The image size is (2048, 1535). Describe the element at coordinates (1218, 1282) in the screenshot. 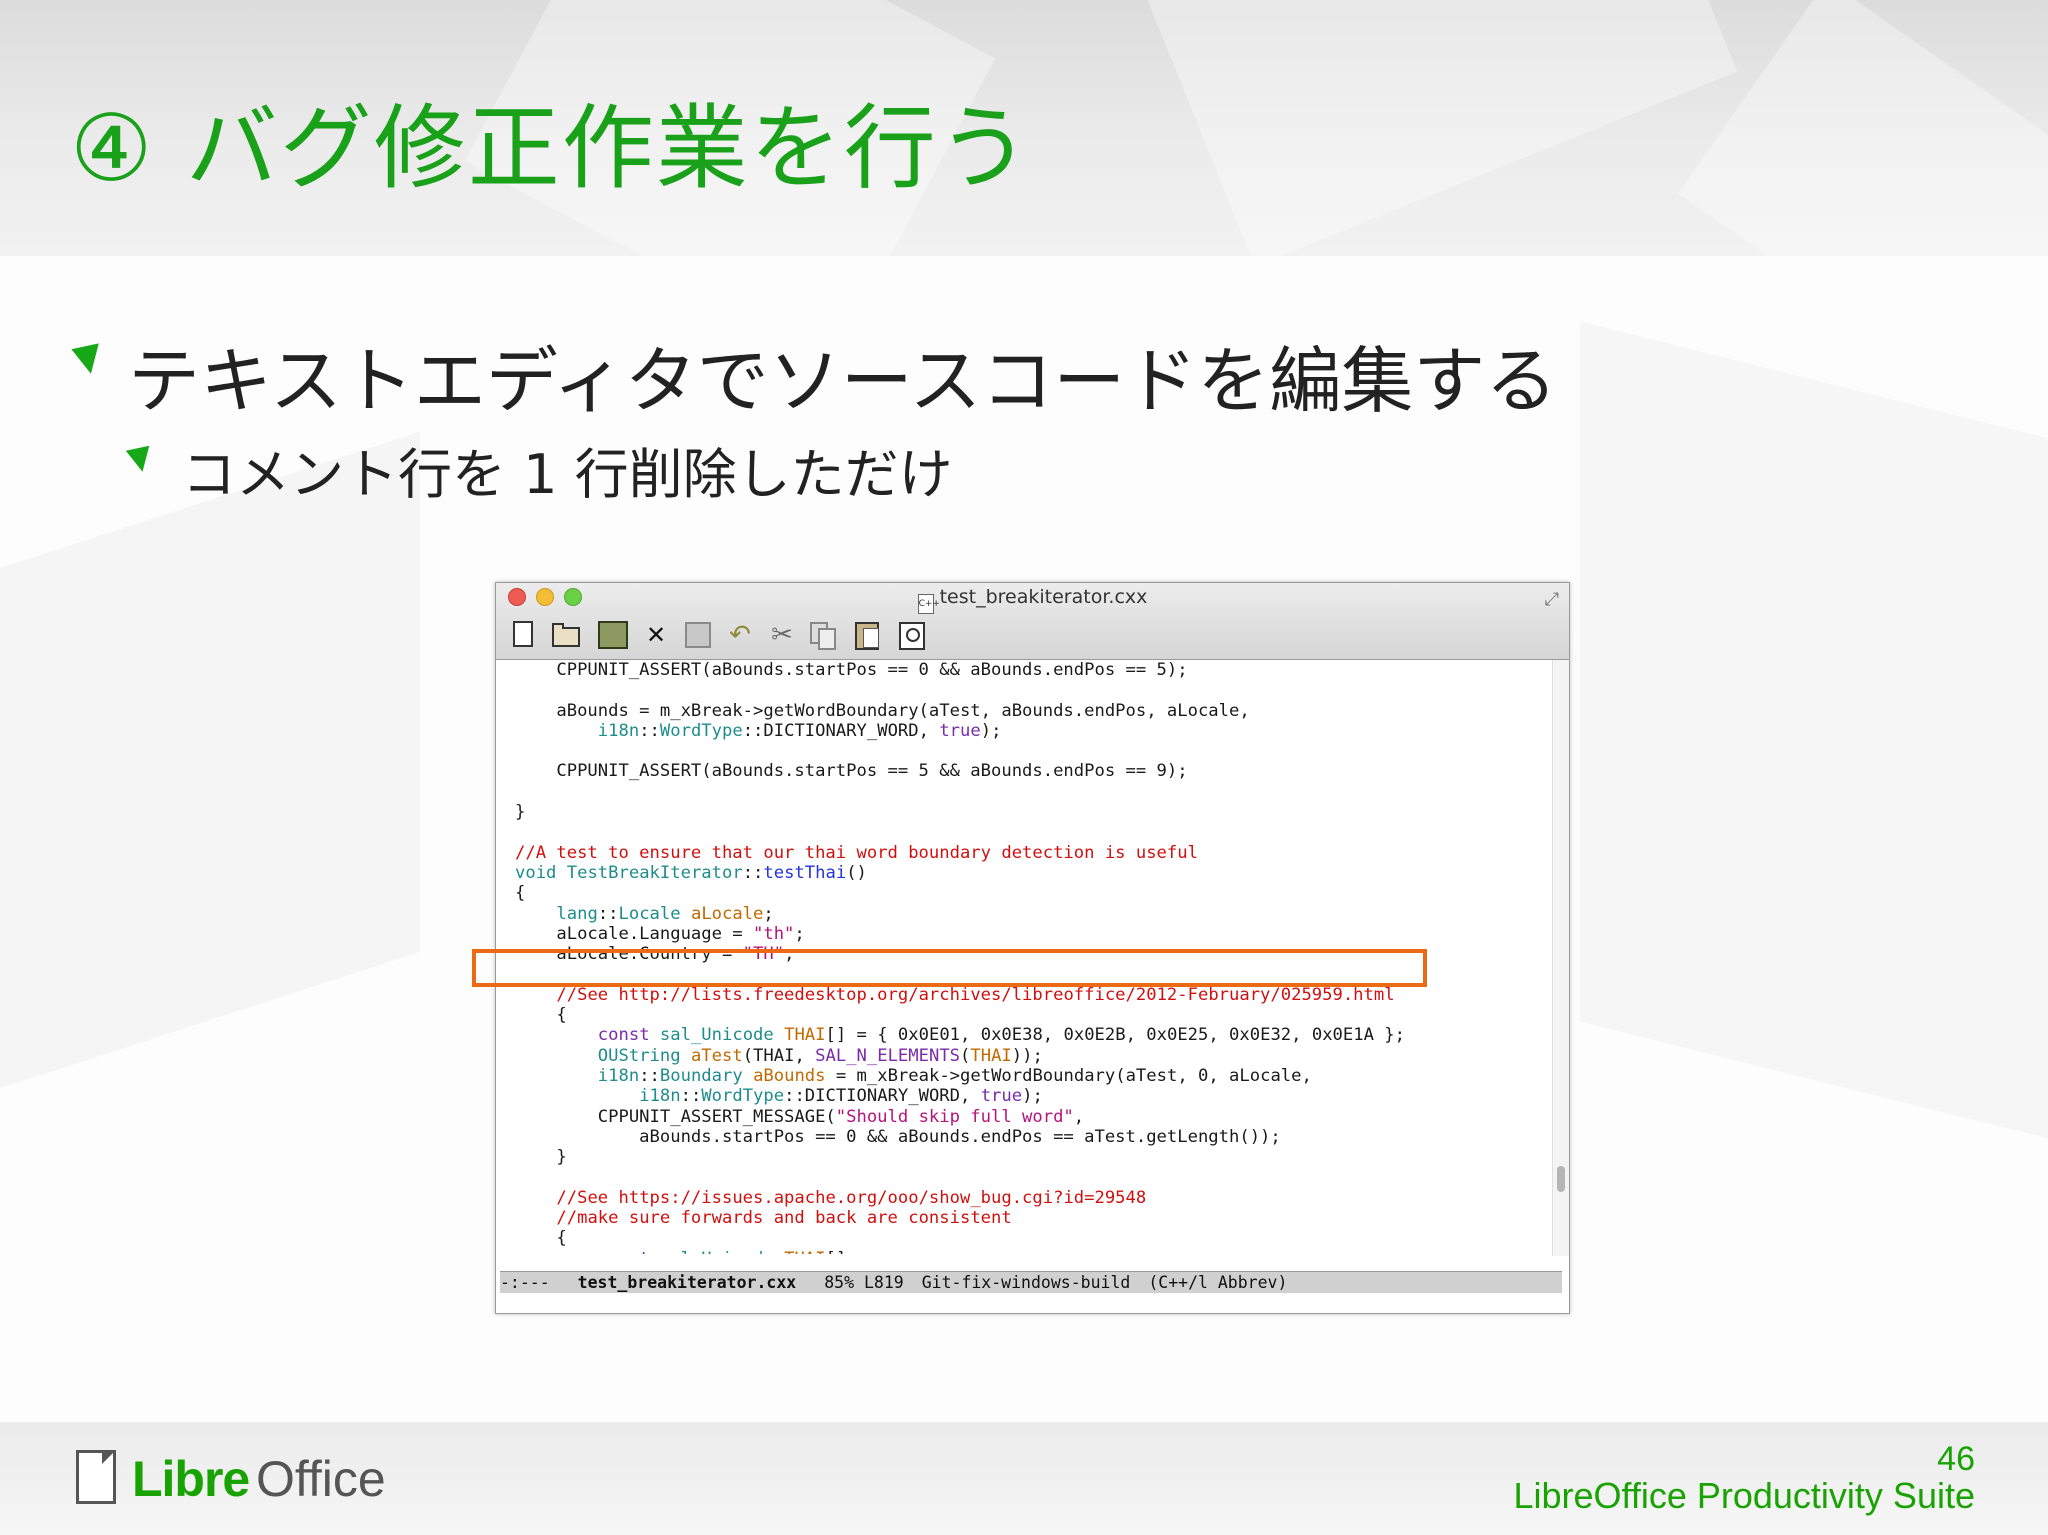

I see `modeline-mode: (C++/l Abbrev)` at that location.